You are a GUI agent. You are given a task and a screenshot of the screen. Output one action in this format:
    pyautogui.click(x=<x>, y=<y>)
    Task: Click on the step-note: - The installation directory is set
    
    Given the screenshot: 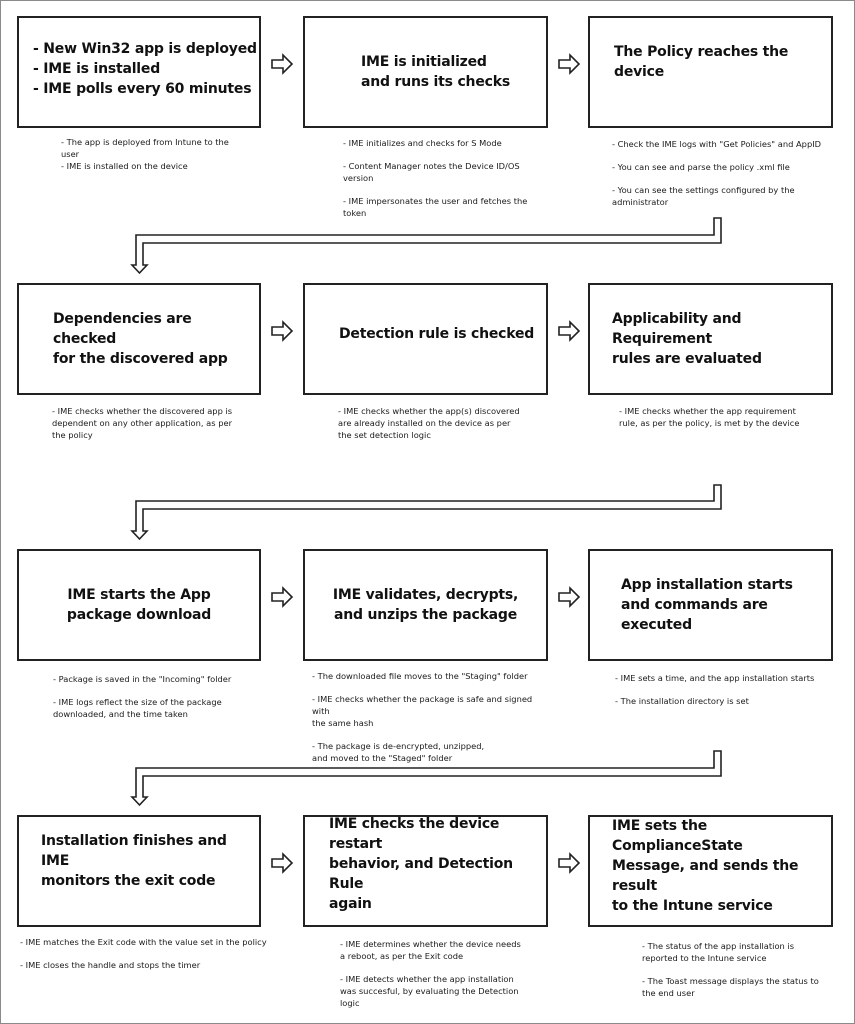 What is the action you would take?
    pyautogui.click(x=682, y=701)
    